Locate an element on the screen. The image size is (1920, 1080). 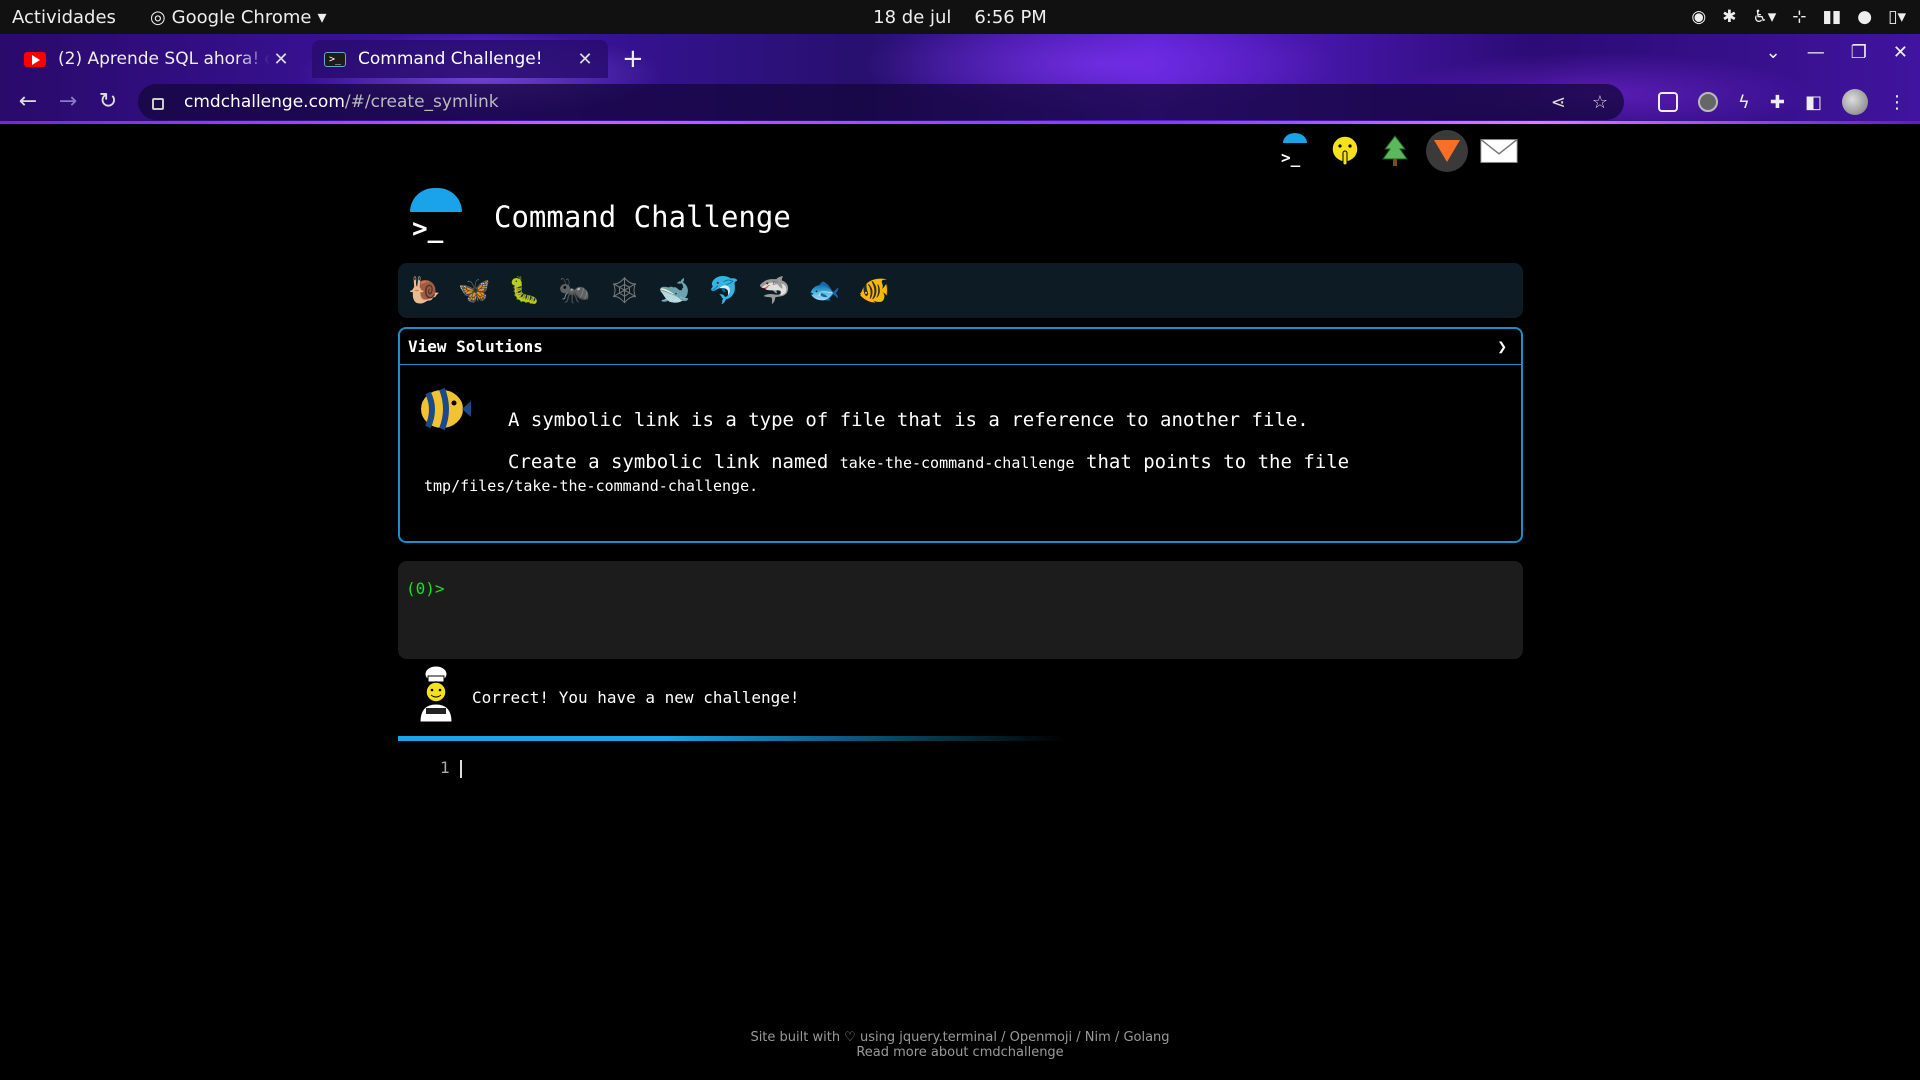
shushing-face-icon is located at coordinates (1345, 151).